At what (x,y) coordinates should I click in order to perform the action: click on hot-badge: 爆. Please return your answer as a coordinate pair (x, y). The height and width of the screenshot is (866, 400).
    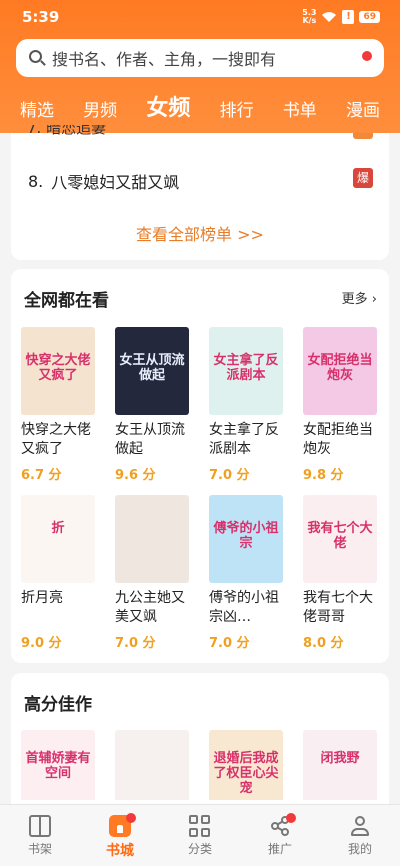
    Looking at the image, I should click on (363, 178).